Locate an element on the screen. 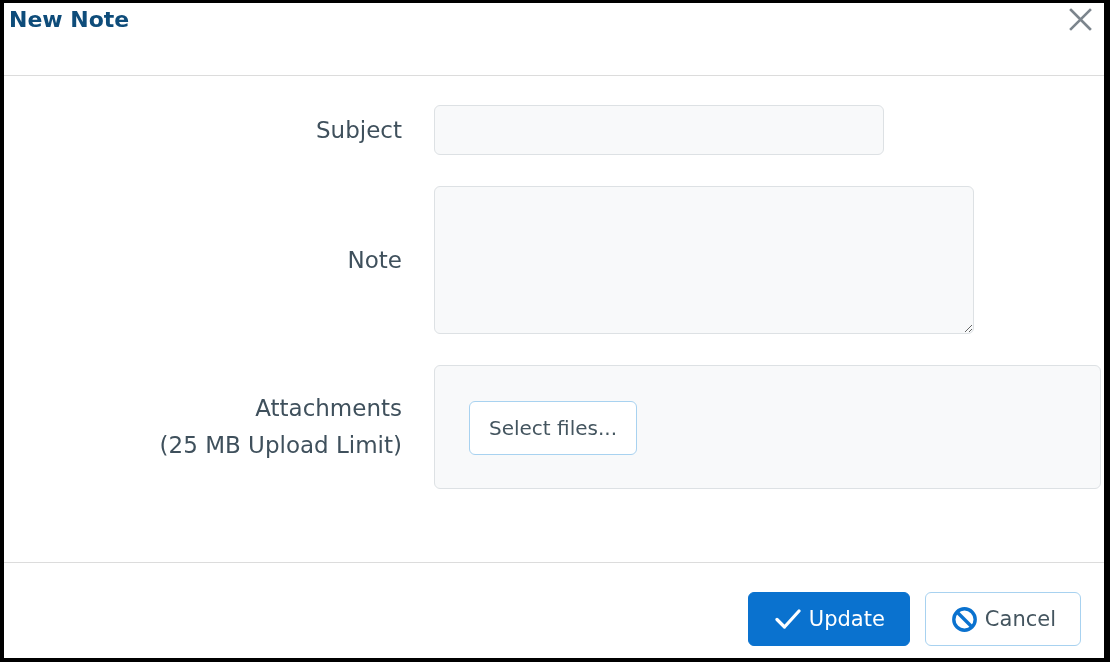 The height and width of the screenshot is (662, 1110). field-label: Attachments is located at coordinates (328, 408).